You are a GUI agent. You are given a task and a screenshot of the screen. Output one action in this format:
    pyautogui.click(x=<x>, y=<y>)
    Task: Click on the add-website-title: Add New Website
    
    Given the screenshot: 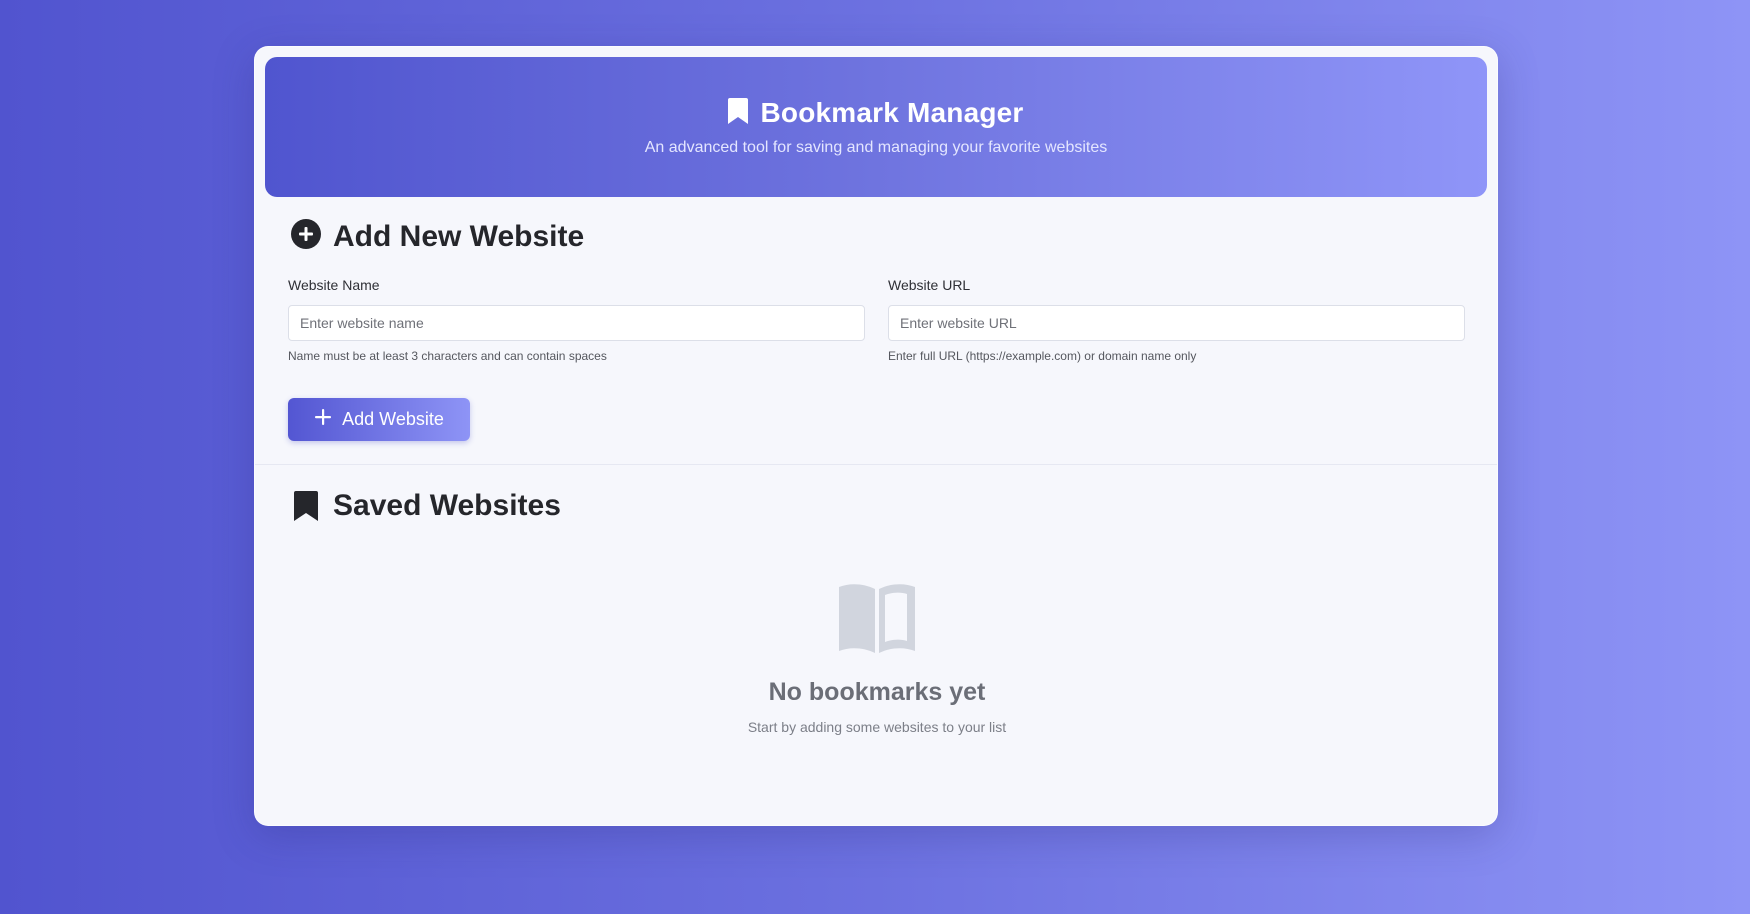 What is the action you would take?
    pyautogui.click(x=459, y=236)
    